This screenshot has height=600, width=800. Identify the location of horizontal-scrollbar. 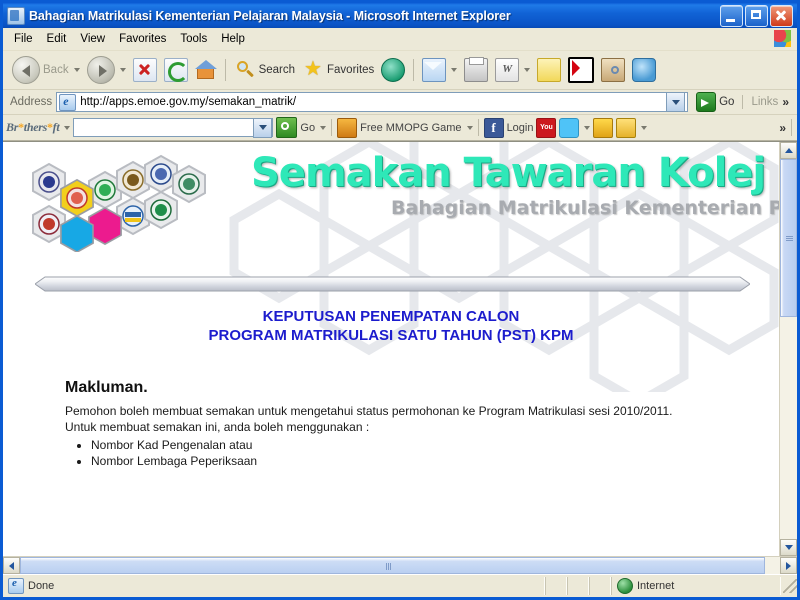
(400, 565).